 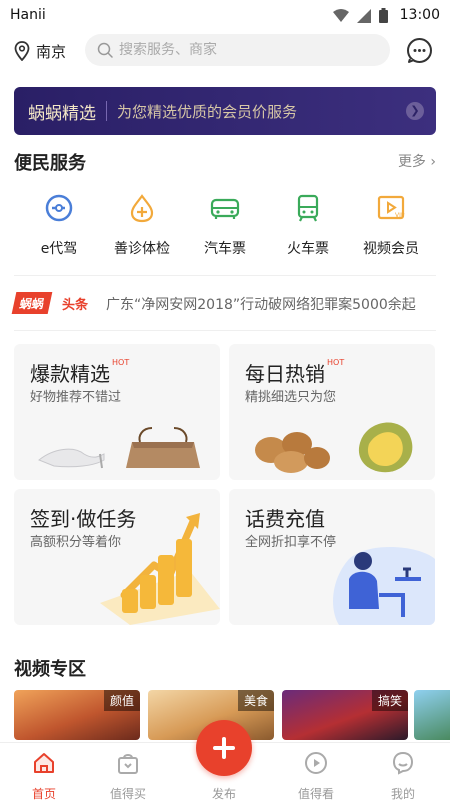 I want to click on publish-button, so click(x=224, y=748).